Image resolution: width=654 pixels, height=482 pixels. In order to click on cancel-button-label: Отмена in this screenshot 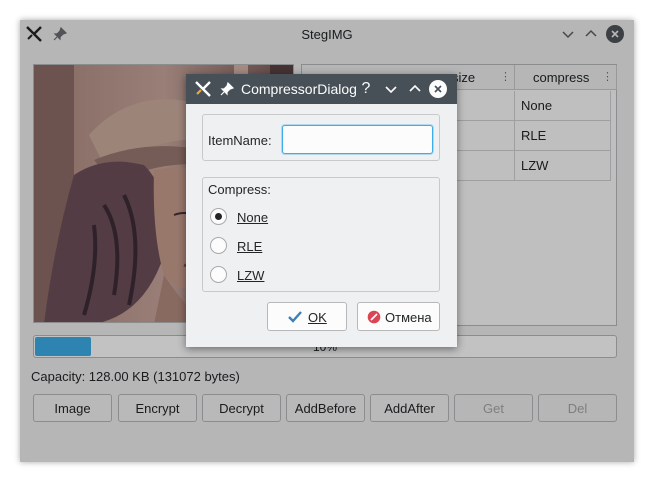, I will do `click(408, 317)`.